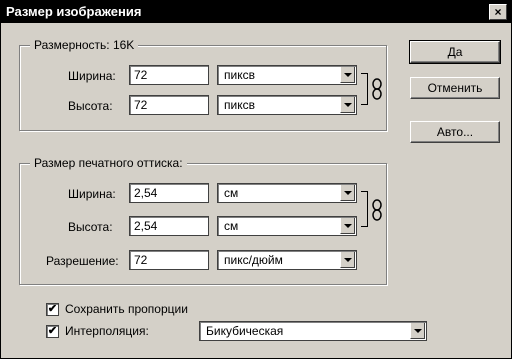 This screenshot has height=359, width=512. I want to click on cancel-button: Отменить, so click(455, 88).